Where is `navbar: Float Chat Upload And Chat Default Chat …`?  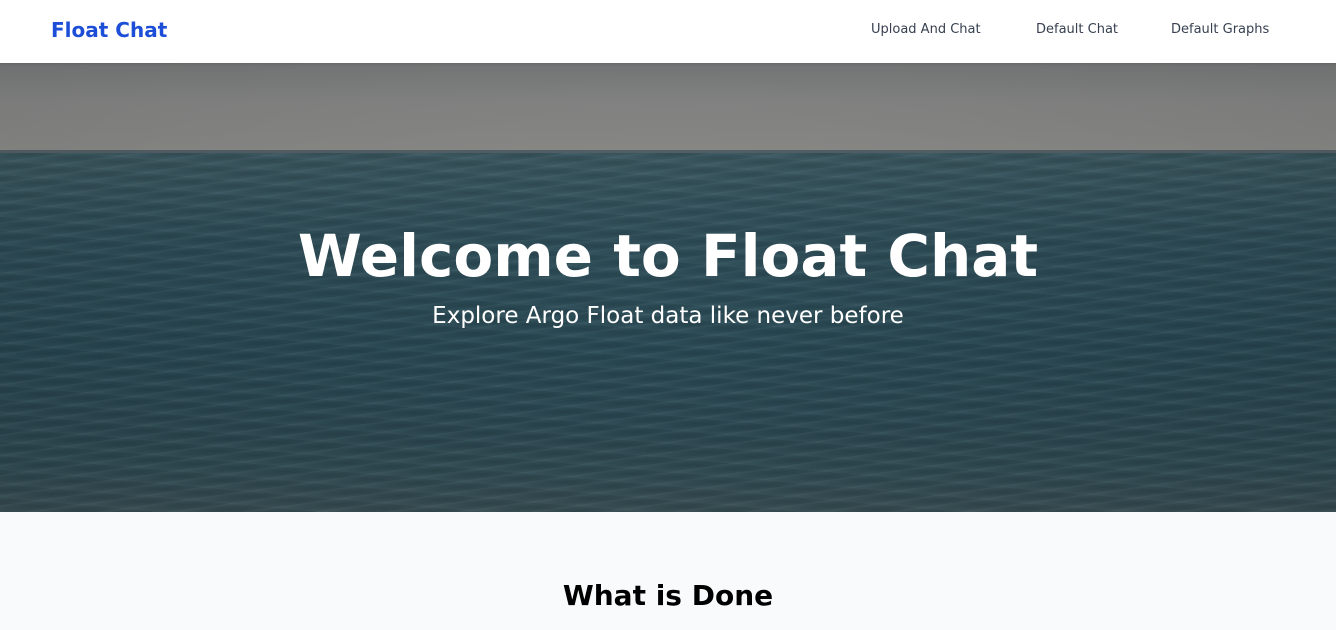
navbar: Float Chat Upload And Chat Default Chat … is located at coordinates (668, 31).